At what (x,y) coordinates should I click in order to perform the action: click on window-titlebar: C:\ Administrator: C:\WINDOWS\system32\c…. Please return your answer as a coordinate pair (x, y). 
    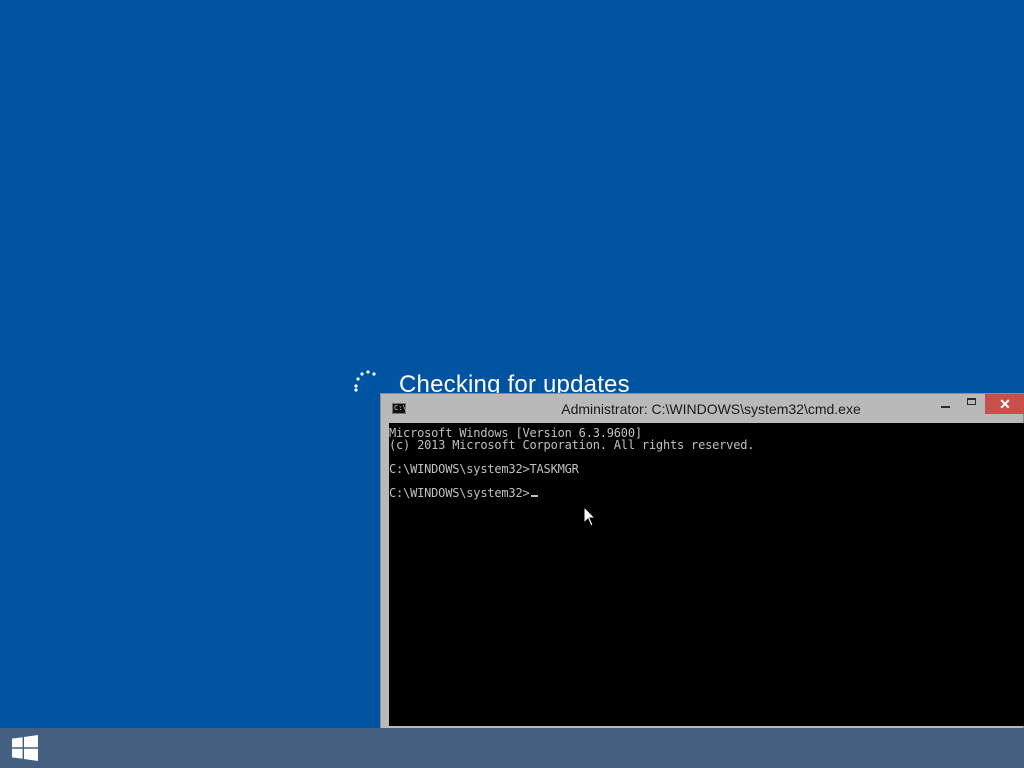
    Looking at the image, I should click on (702, 408).